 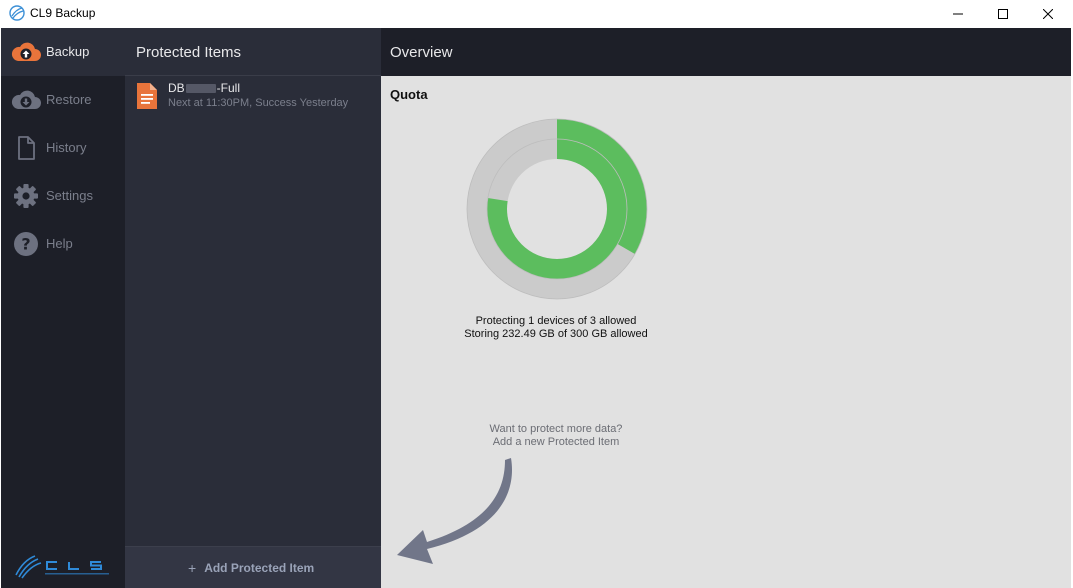 I want to click on cloud-download-icon, so click(x=26, y=100).